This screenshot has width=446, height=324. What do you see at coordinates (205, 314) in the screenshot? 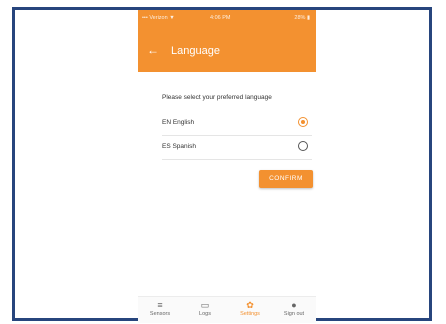
I see `tab-label: Logs` at bounding box center [205, 314].